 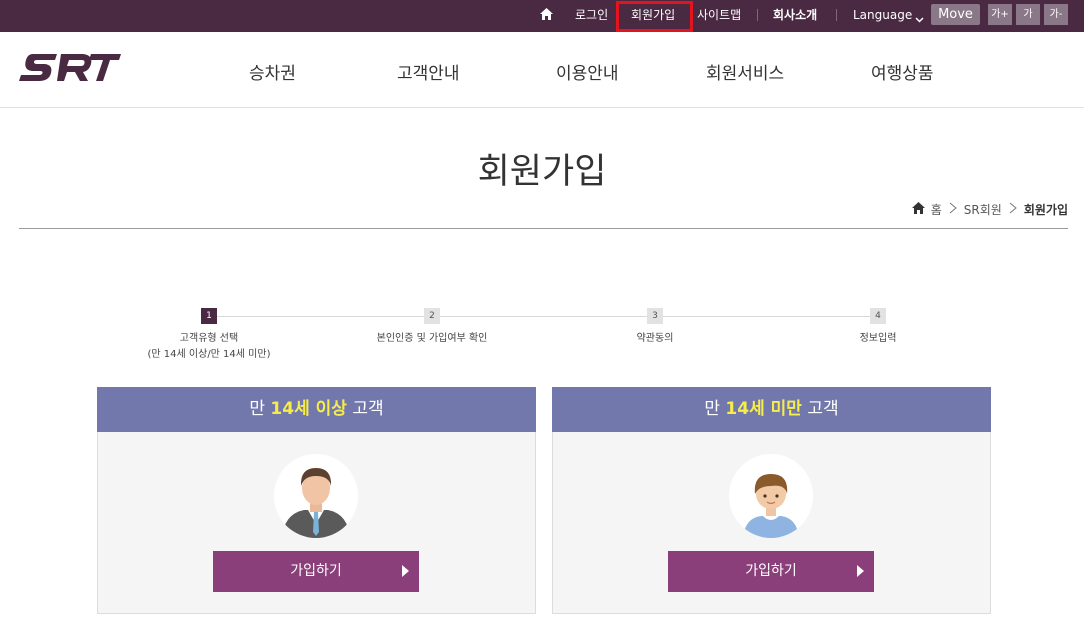 I want to click on font-decrease-button: 가-, so click(x=1056, y=14).